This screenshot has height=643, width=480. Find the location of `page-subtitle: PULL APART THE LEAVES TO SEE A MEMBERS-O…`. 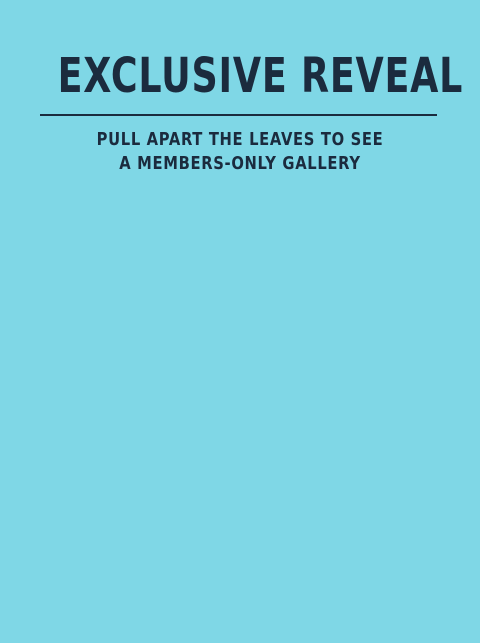

page-subtitle: PULL APART THE LEAVES TO SEE A MEMBERS-O… is located at coordinates (240, 152).